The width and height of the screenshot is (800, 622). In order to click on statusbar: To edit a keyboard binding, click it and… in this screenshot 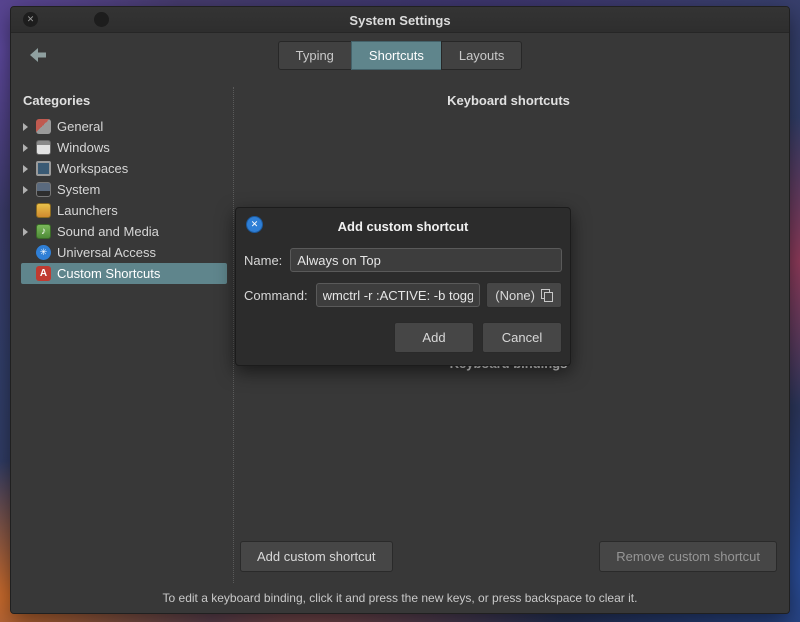, I will do `click(400, 598)`.